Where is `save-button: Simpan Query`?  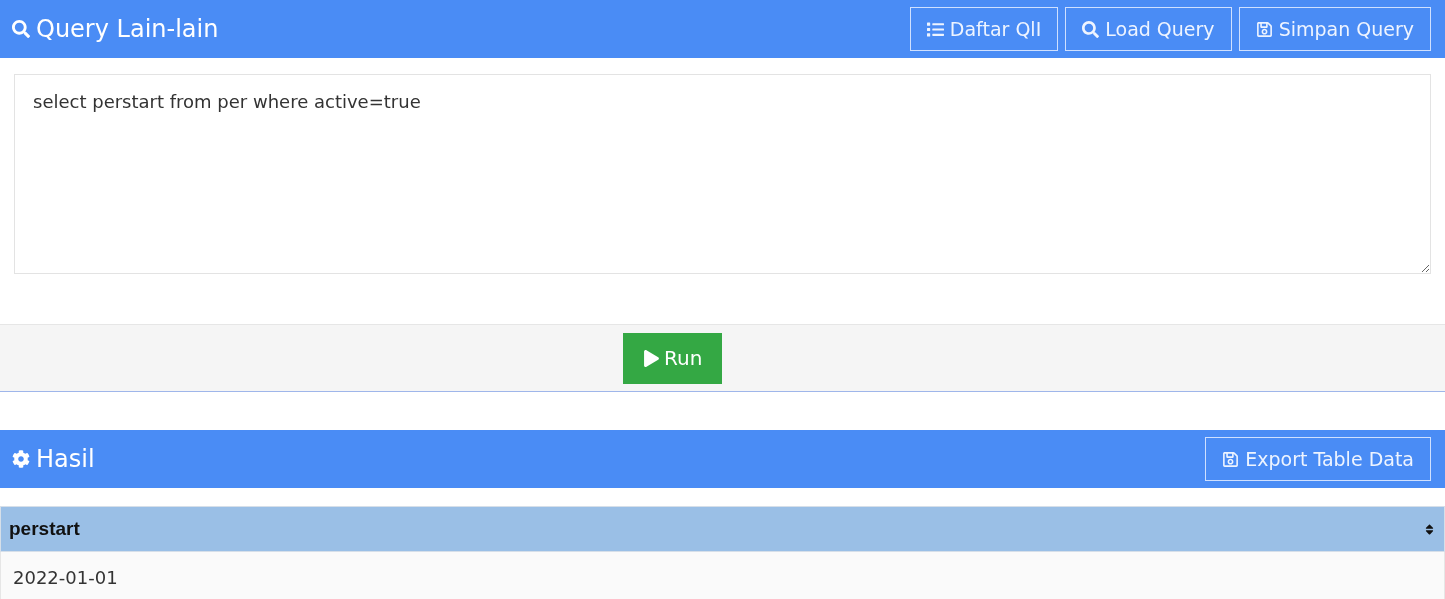
save-button: Simpan Query is located at coordinates (1334, 29).